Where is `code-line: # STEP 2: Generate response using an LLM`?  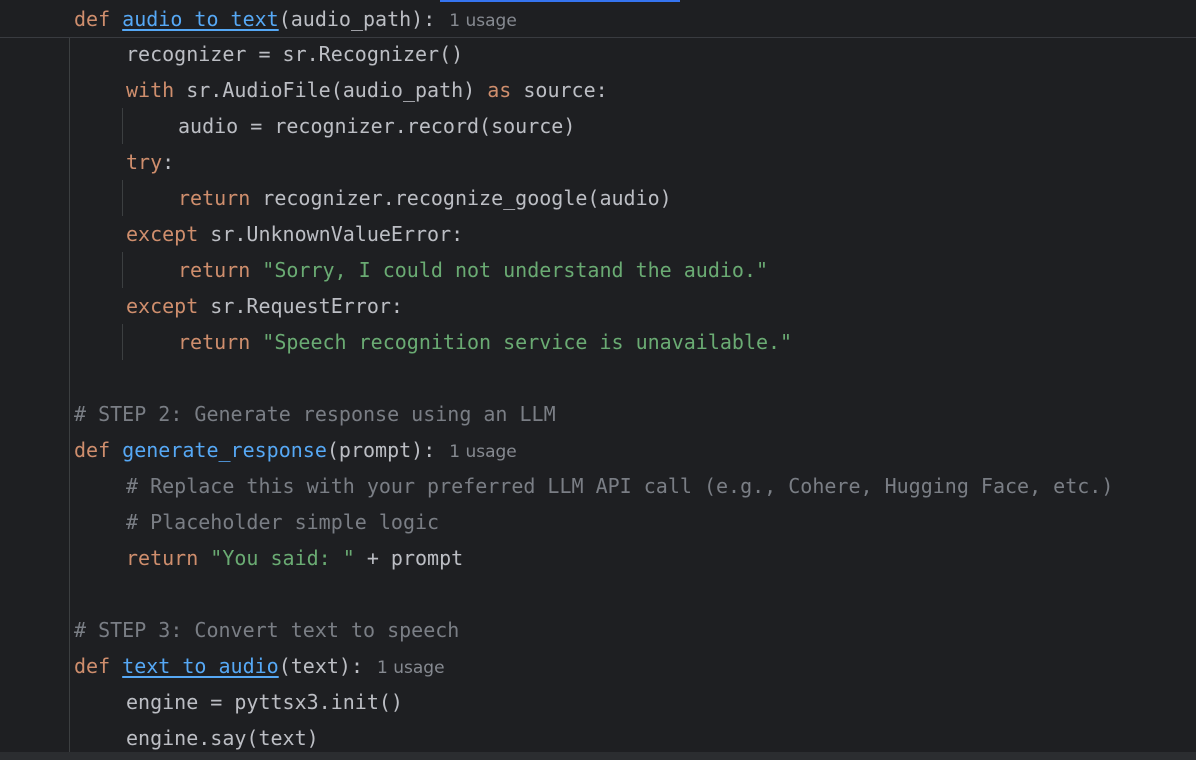
code-line: # STEP 2: Generate response using an LLM is located at coordinates (315, 414).